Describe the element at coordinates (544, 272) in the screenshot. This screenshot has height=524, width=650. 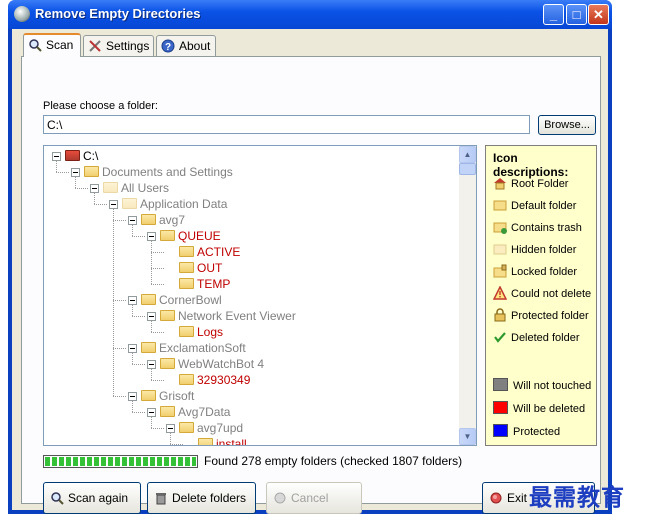
I see `legend-locked-folder-label: Locked folder` at that location.